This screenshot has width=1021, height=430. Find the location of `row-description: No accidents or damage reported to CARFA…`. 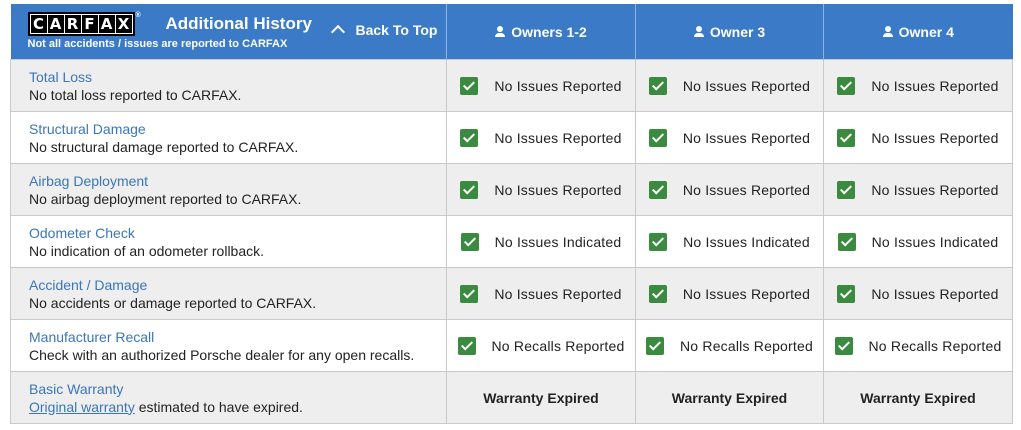

row-description: No accidents or damage reported to CARFA… is located at coordinates (173, 302).